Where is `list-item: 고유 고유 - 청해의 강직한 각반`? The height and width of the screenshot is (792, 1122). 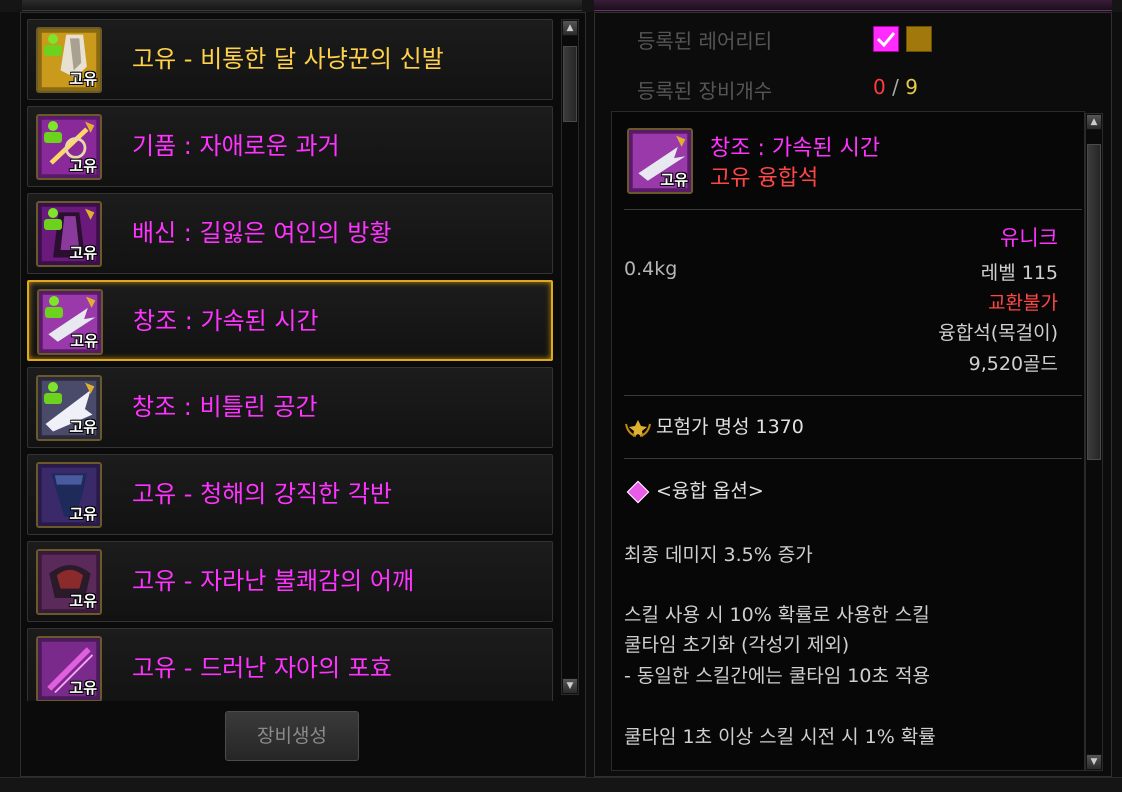
list-item: 고유 고유 - 청해의 강직한 각반 is located at coordinates (290, 494).